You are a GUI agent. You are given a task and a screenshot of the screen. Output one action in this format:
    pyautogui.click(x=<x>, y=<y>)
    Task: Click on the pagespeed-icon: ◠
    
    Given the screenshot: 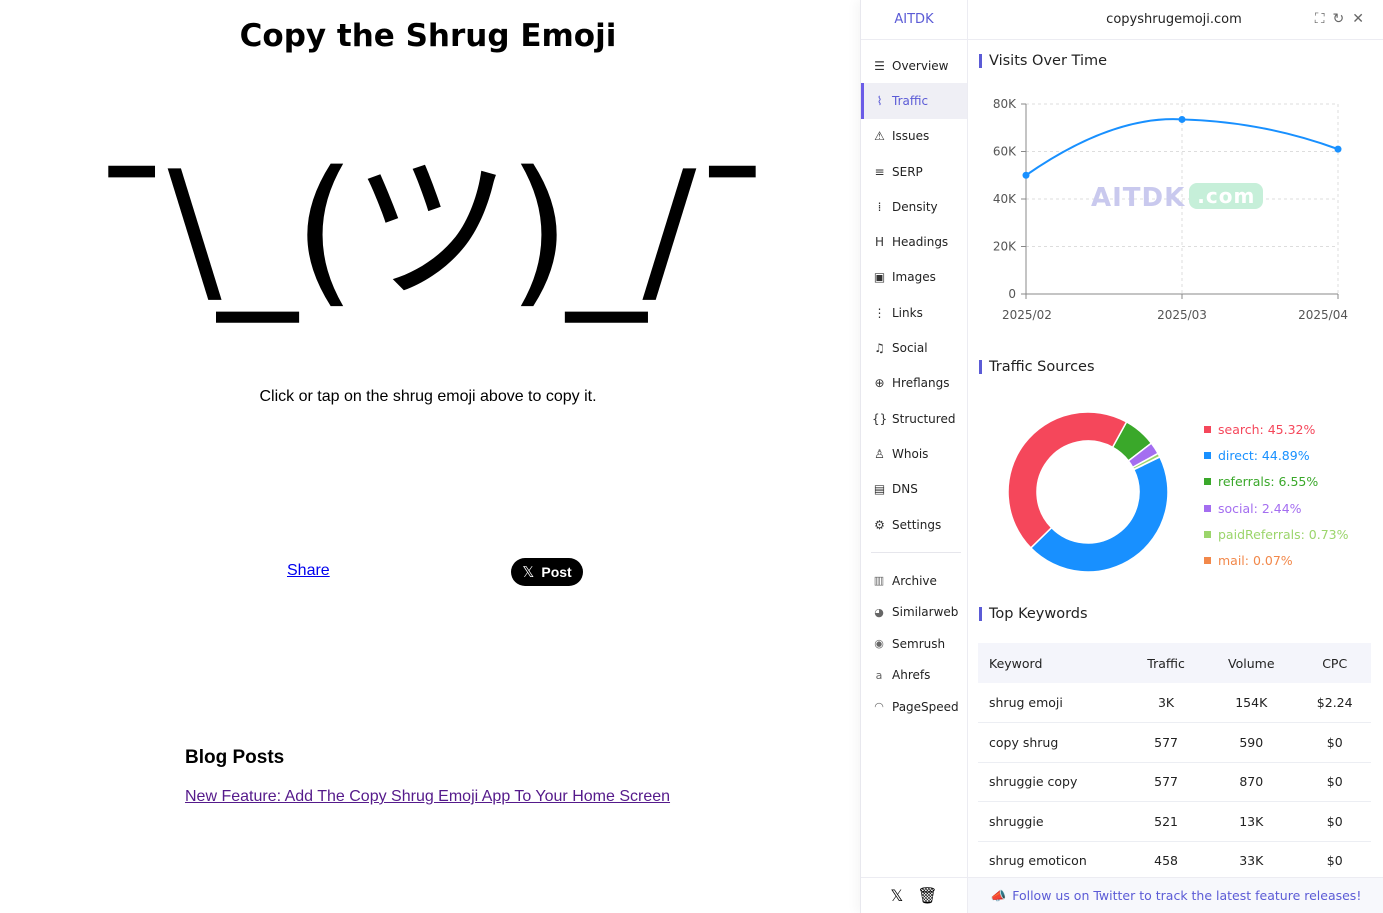 What is the action you would take?
    pyautogui.click(x=879, y=707)
    